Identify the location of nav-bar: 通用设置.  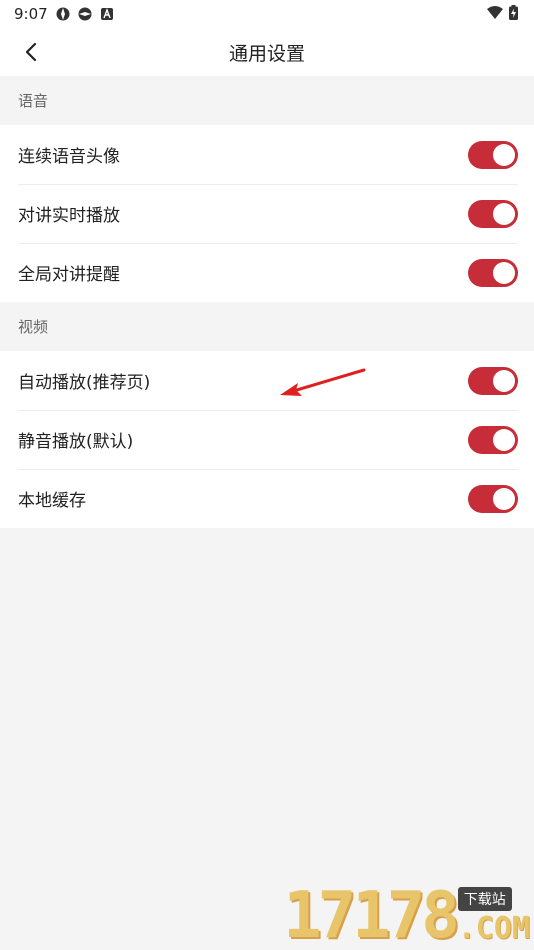
(267, 52).